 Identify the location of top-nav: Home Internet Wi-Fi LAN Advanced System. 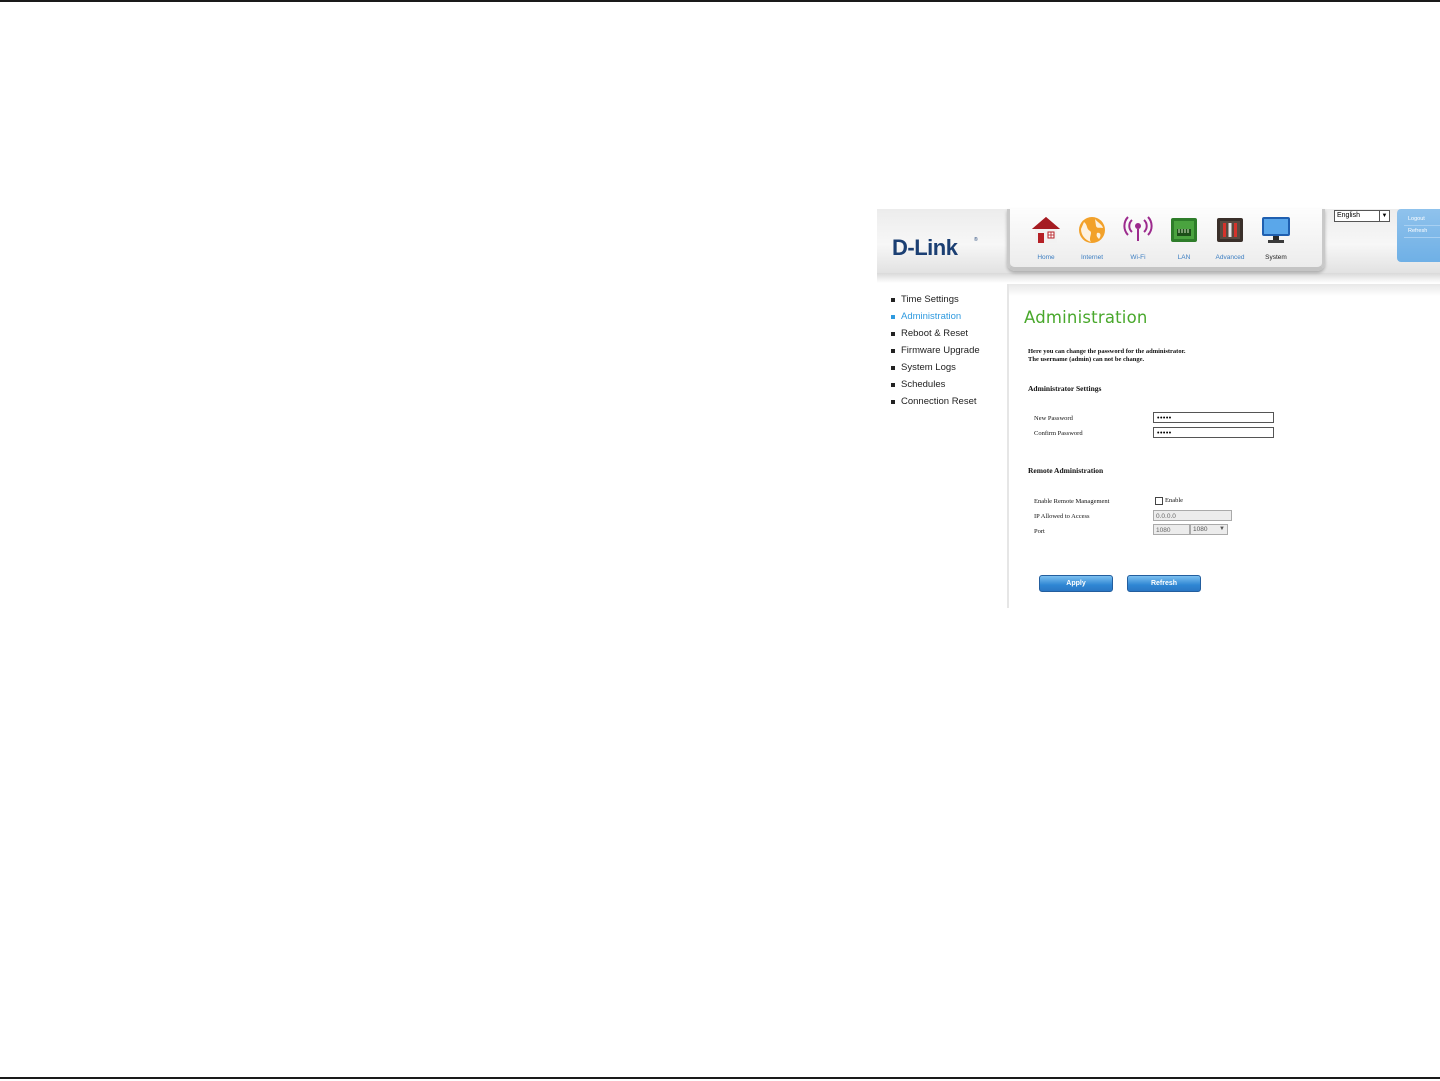
(1166, 240).